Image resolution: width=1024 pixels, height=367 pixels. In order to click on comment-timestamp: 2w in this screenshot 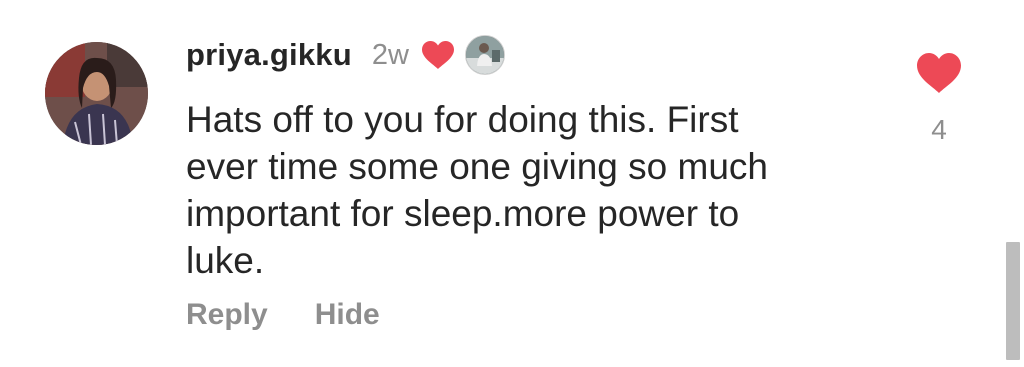, I will do `click(390, 54)`.